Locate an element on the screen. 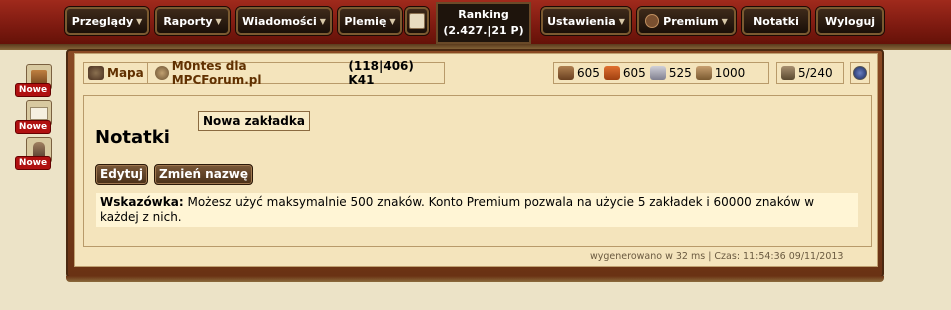 The height and width of the screenshot is (310, 951). ranking-label: Ranking is located at coordinates (483, 14).